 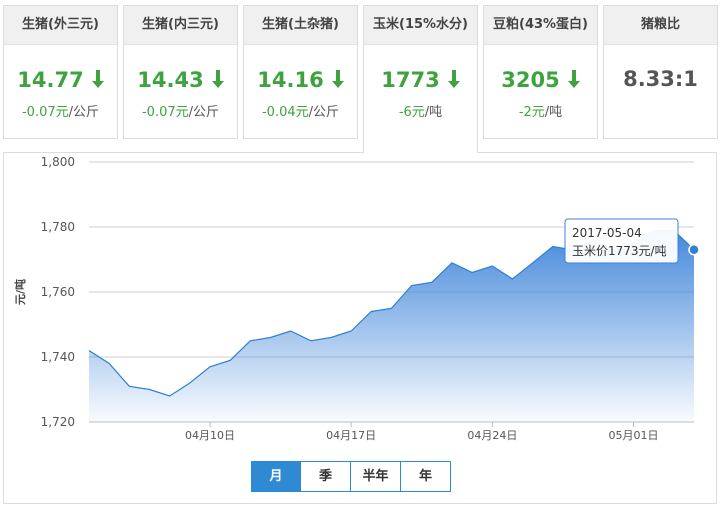 I want to click on card-title: 猪粮比, so click(x=660, y=25).